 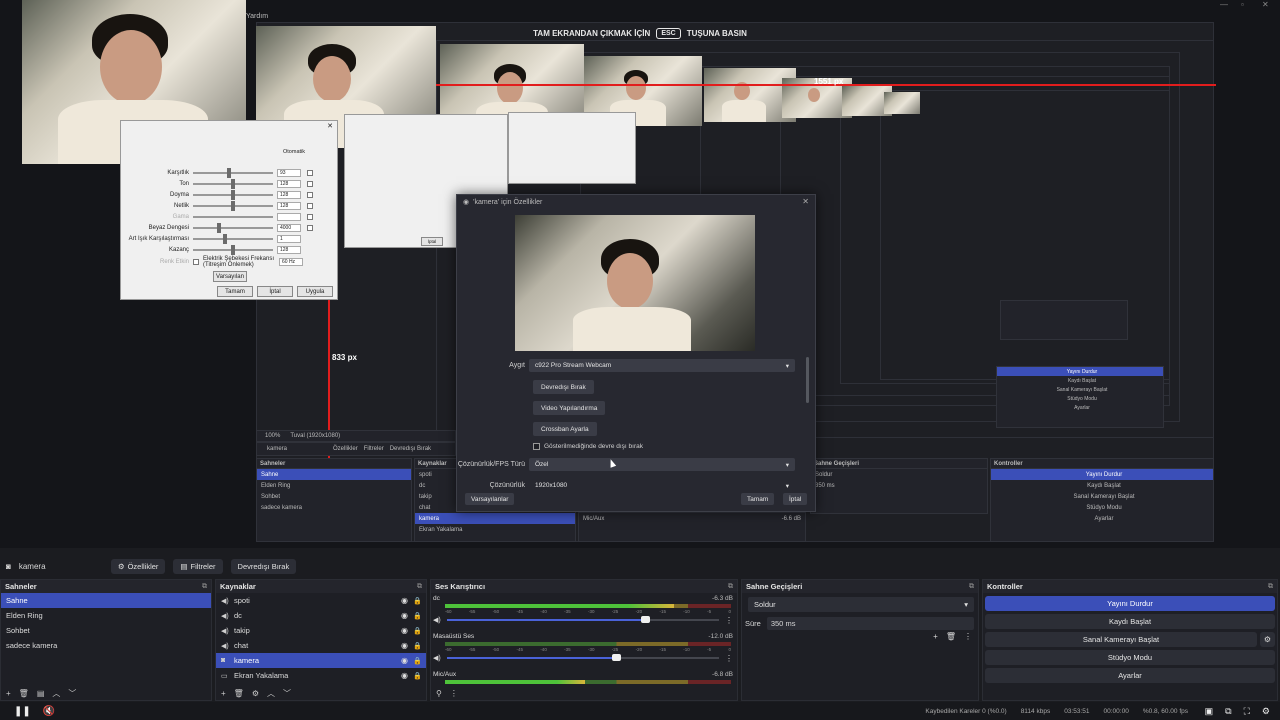 I want to click on minimize-icon: —, so click(x=1224, y=4).